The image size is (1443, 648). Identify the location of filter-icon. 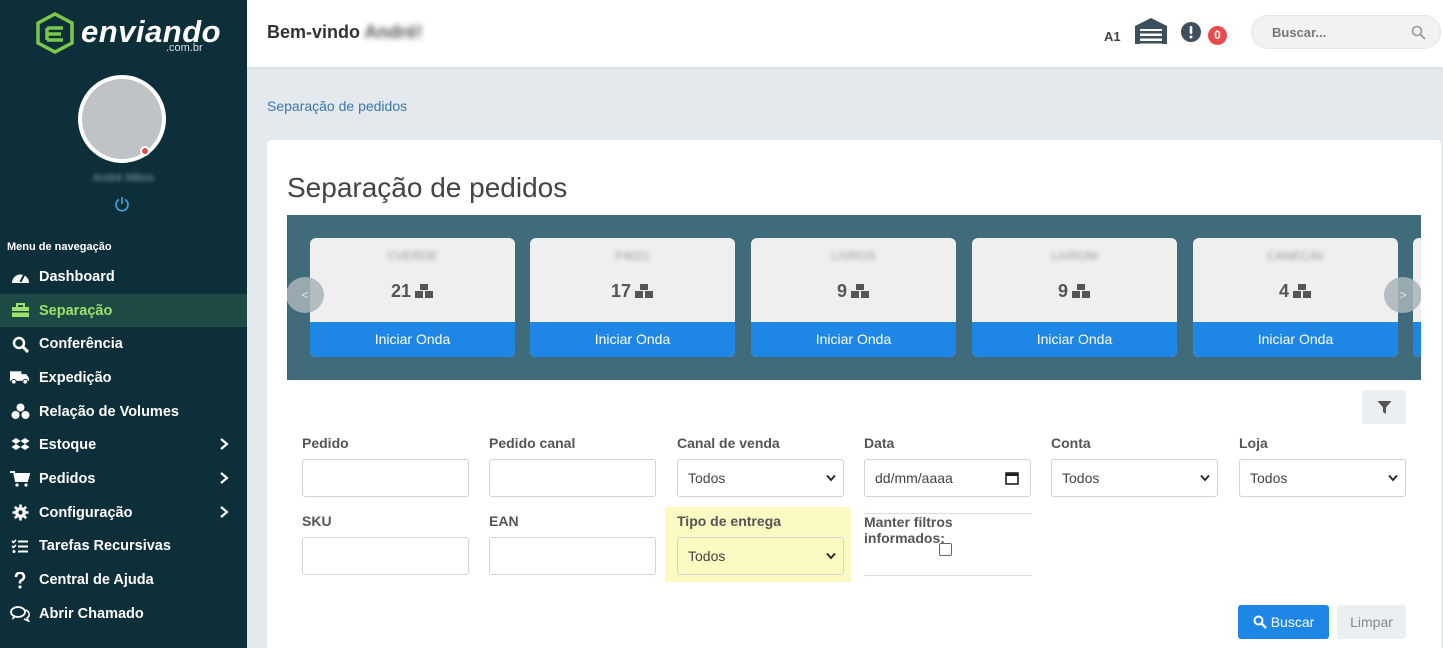
(1384, 407).